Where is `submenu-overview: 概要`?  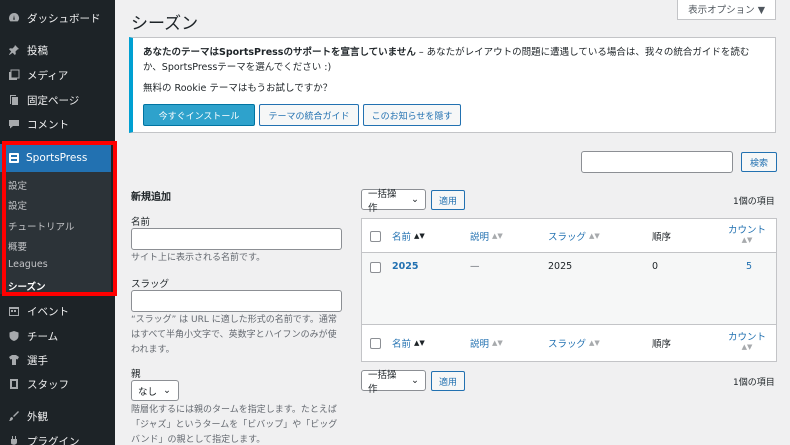 submenu-overview: 概要 is located at coordinates (17, 246).